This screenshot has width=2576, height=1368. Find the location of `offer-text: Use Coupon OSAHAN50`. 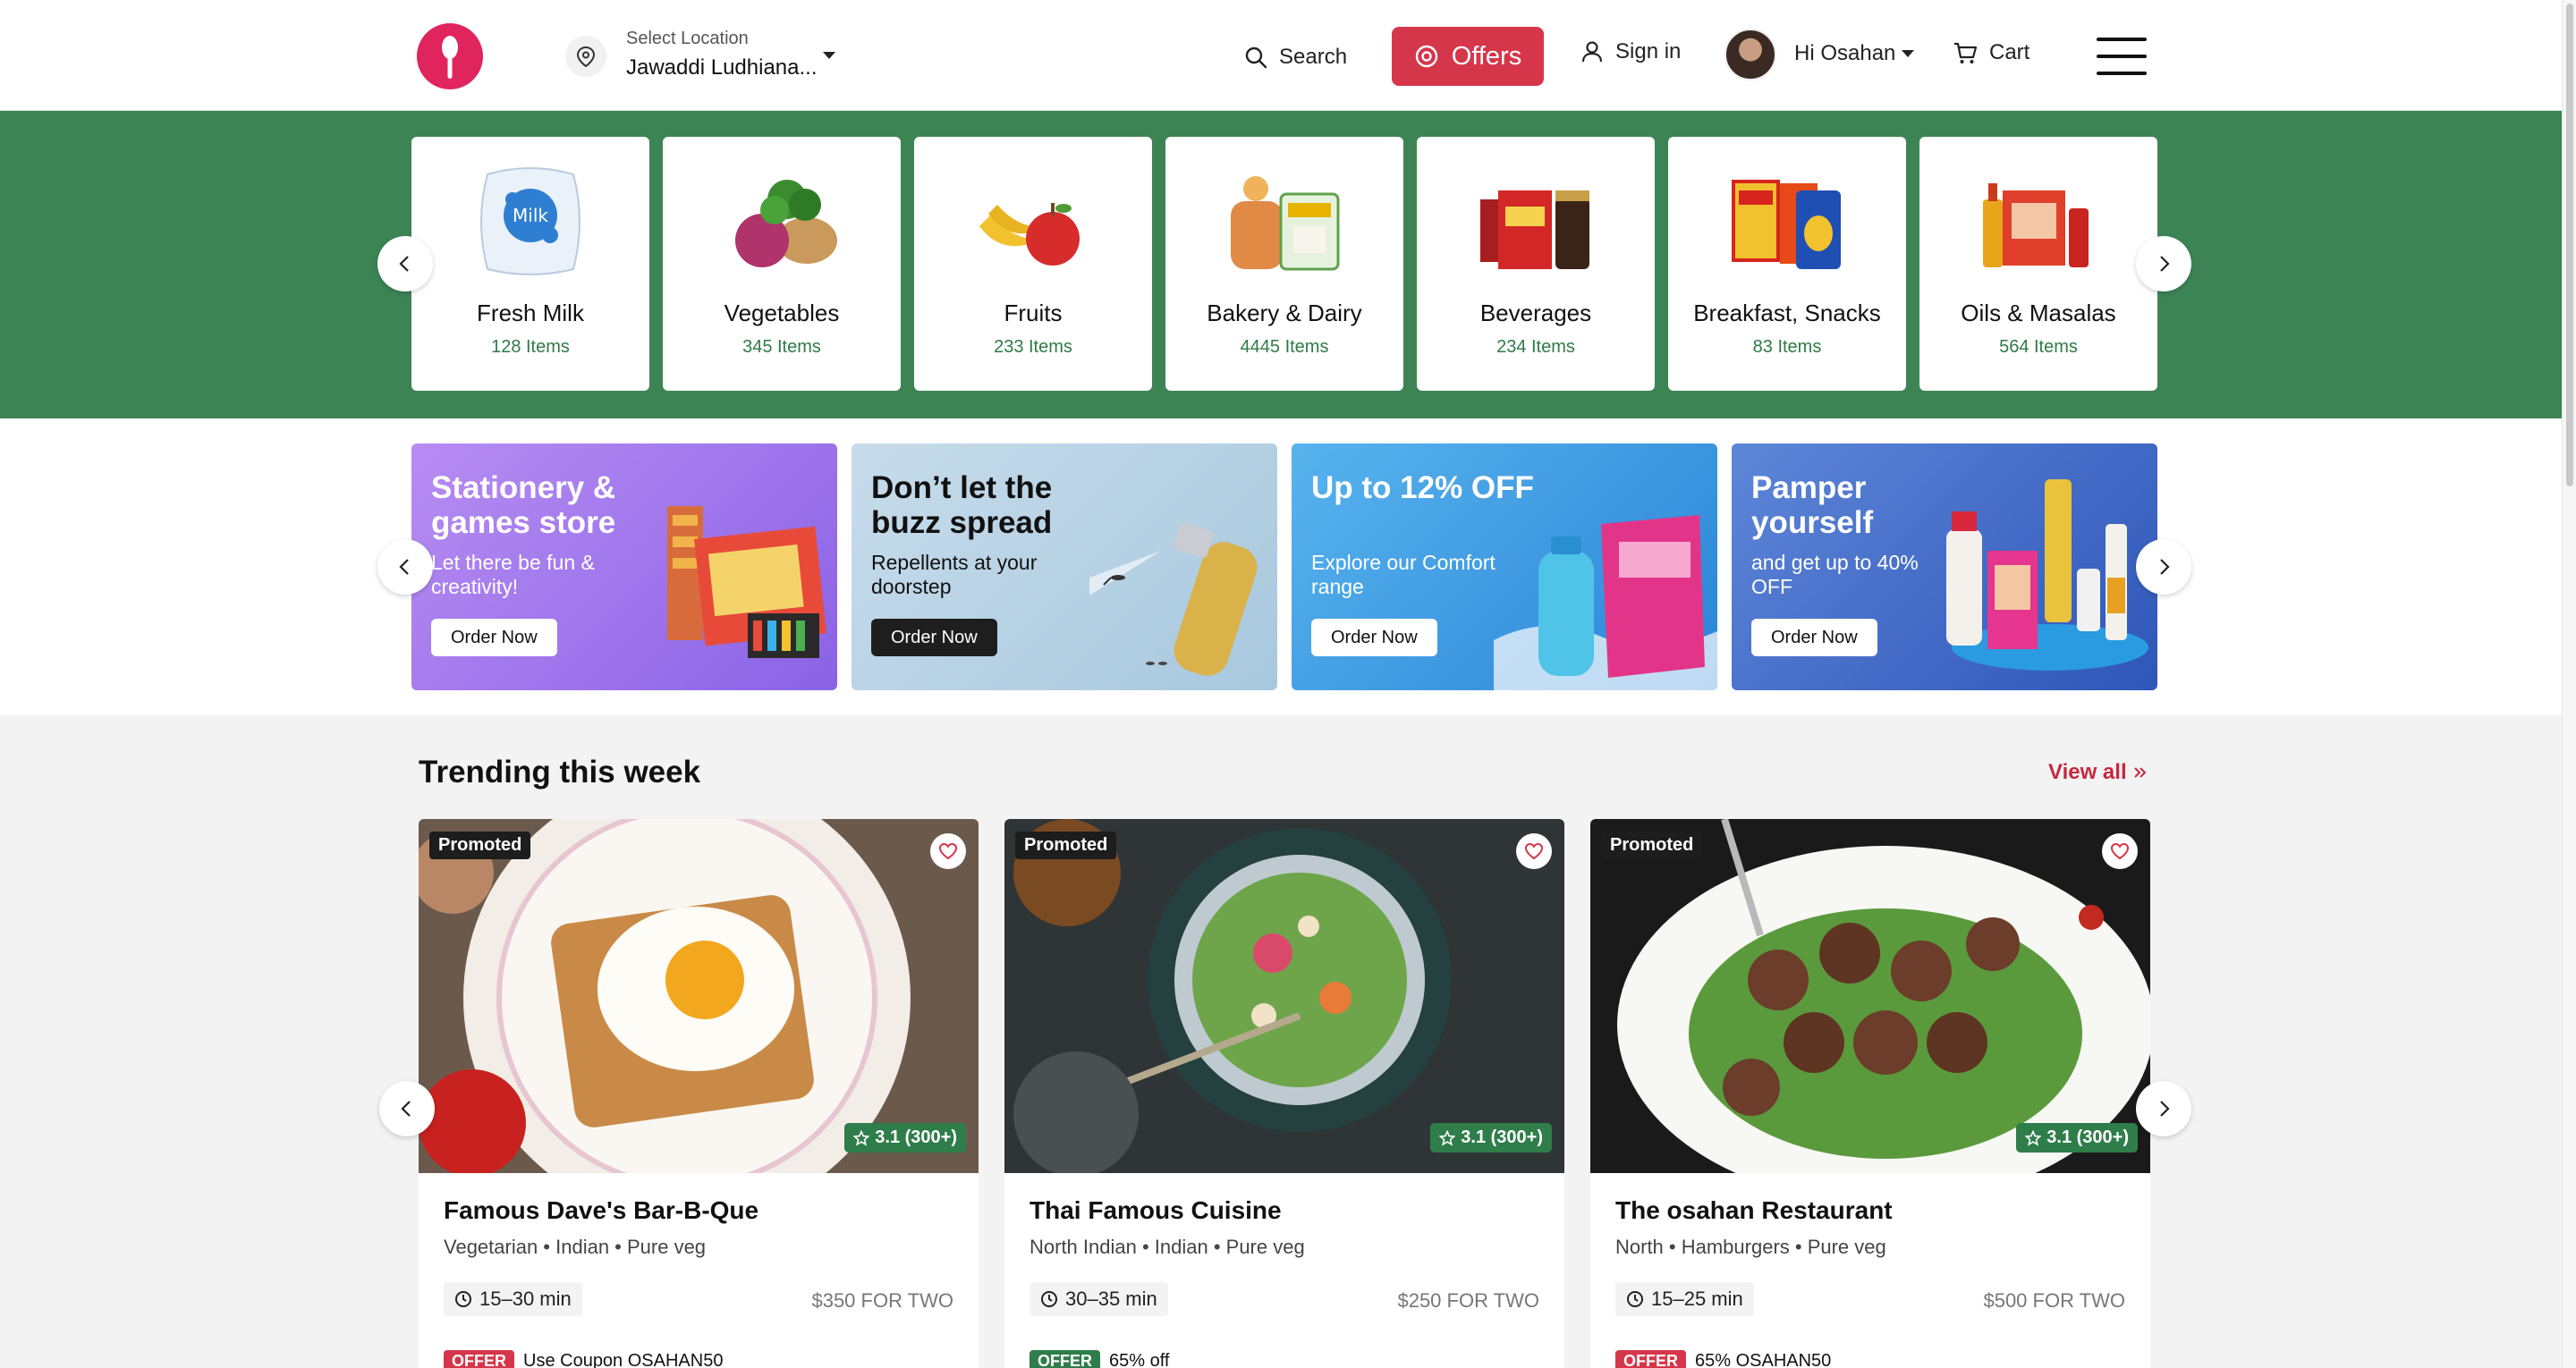

offer-text: Use Coupon OSAHAN50 is located at coordinates (623, 1360).